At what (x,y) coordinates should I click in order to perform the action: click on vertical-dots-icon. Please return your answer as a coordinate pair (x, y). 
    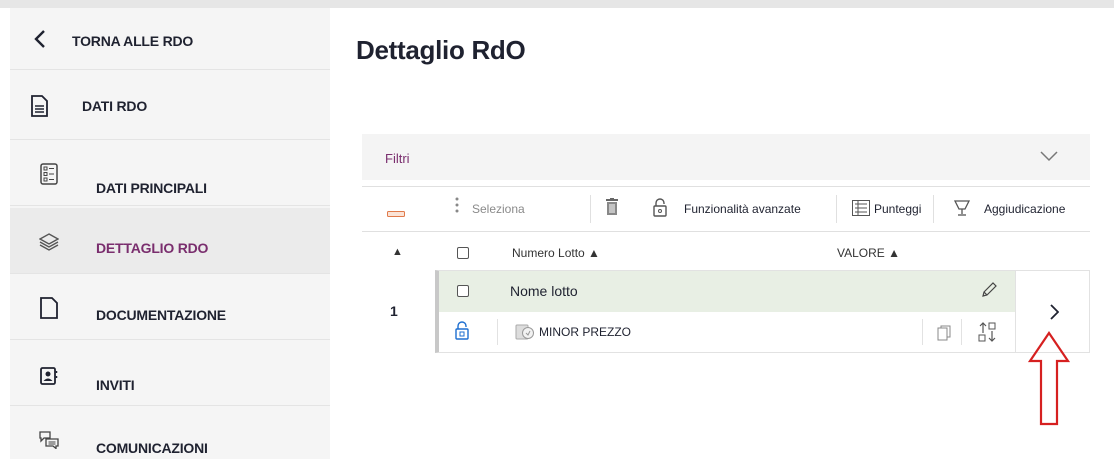
    Looking at the image, I should click on (457, 206).